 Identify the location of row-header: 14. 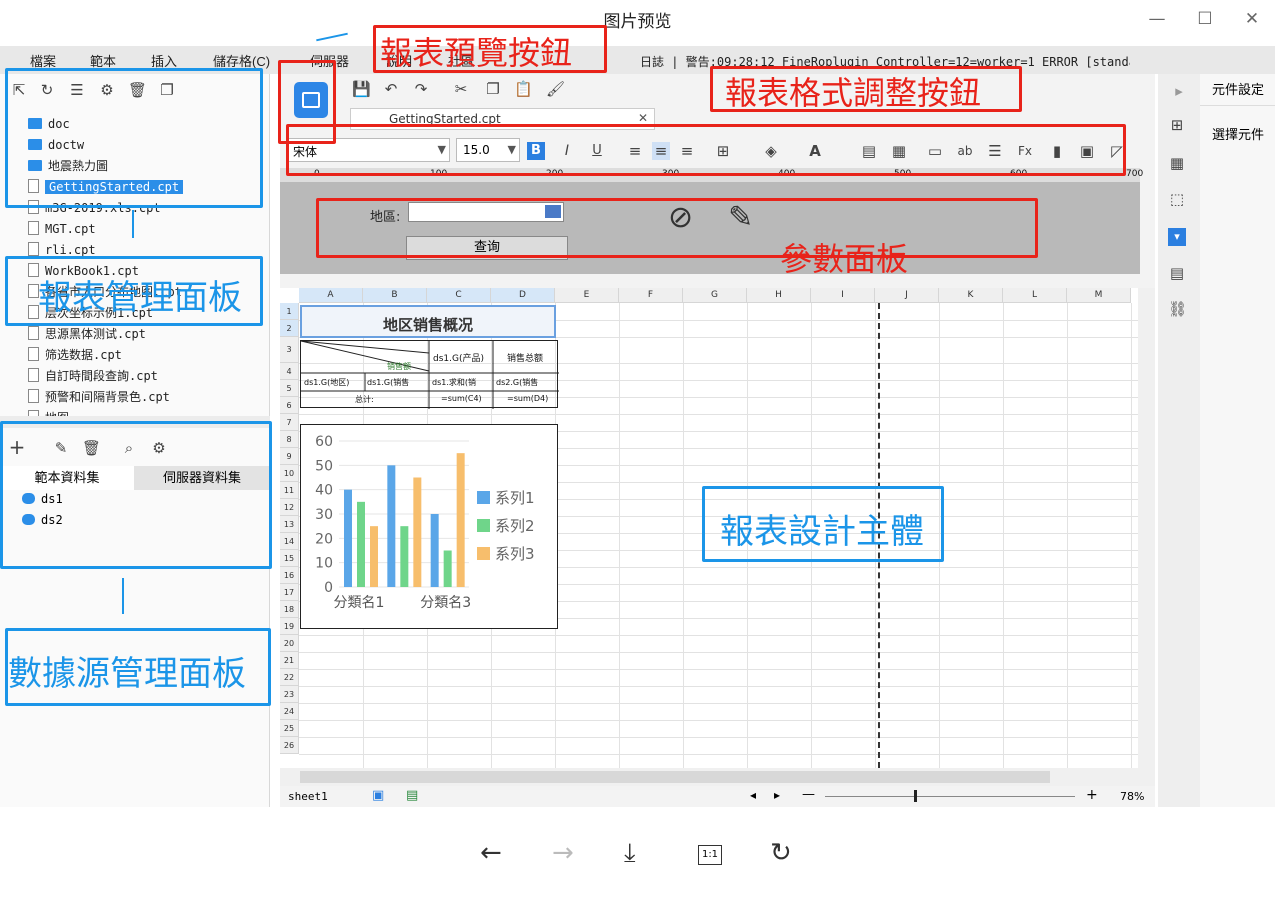
(289, 541).